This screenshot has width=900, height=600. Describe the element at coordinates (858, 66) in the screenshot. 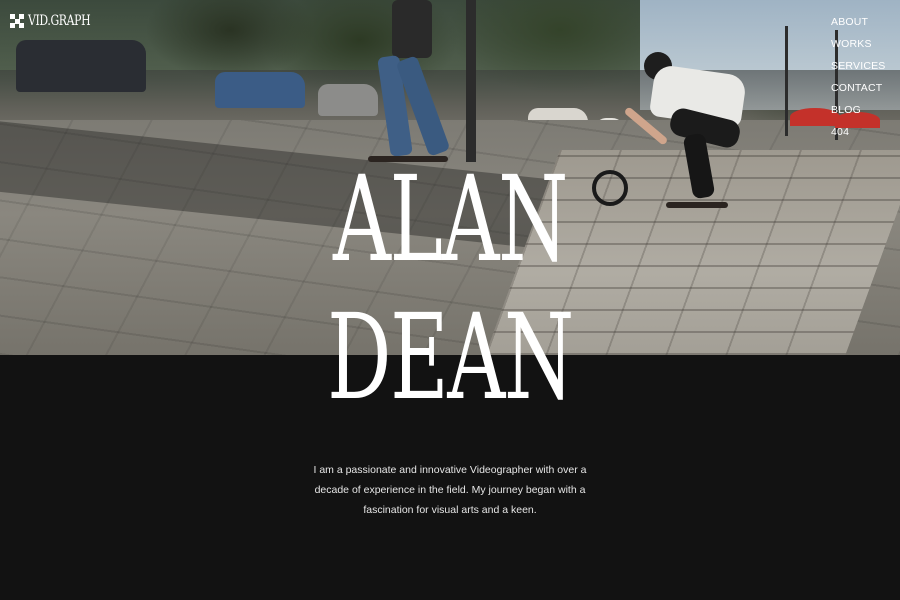

I see `nav-link-services: SERVICES` at that location.